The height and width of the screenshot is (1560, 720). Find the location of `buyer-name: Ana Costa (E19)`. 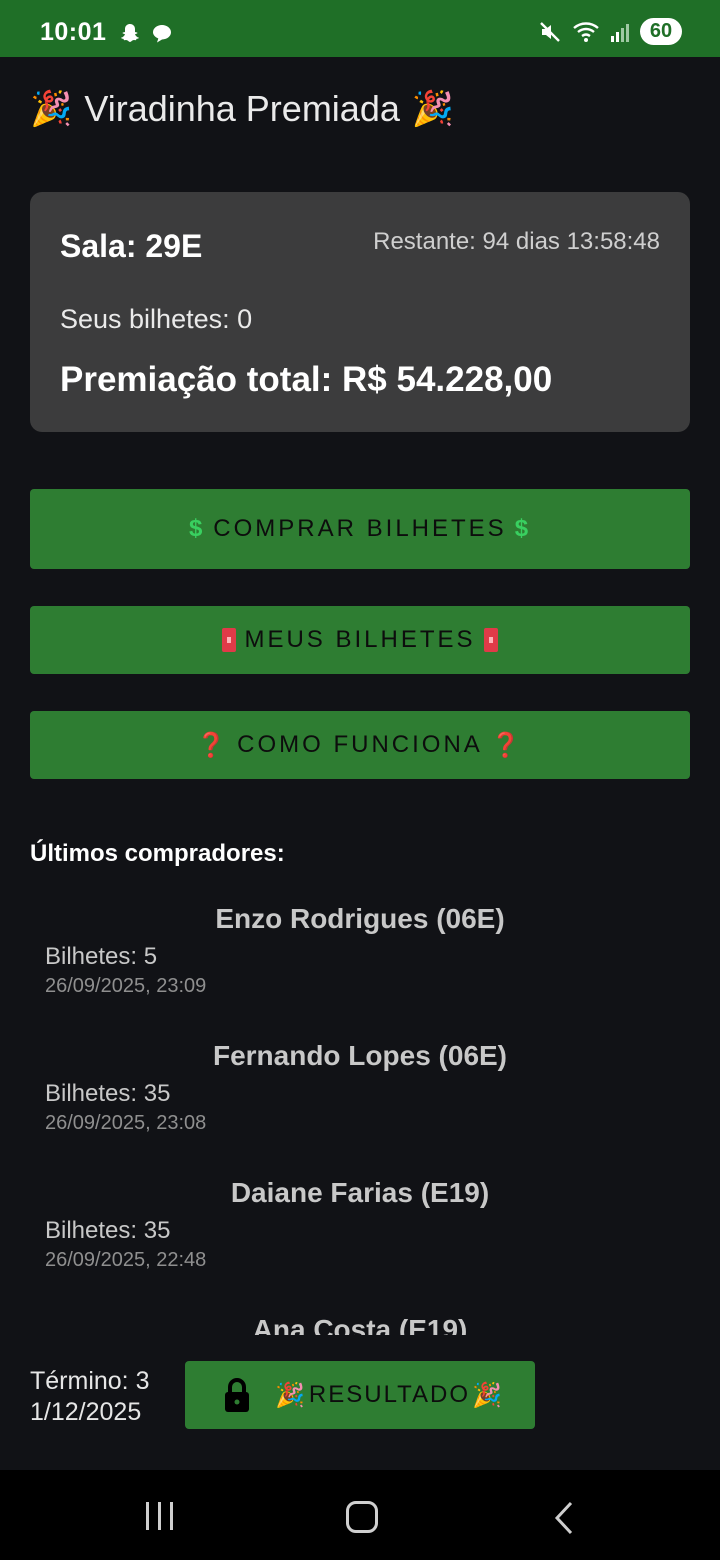

buyer-name: Ana Costa (E19) is located at coordinates (360, 1324).